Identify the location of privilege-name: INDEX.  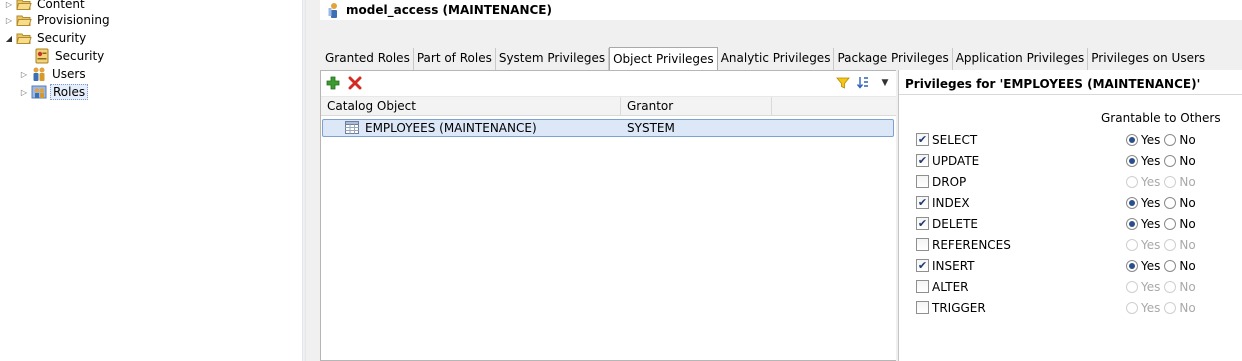
(951, 203).